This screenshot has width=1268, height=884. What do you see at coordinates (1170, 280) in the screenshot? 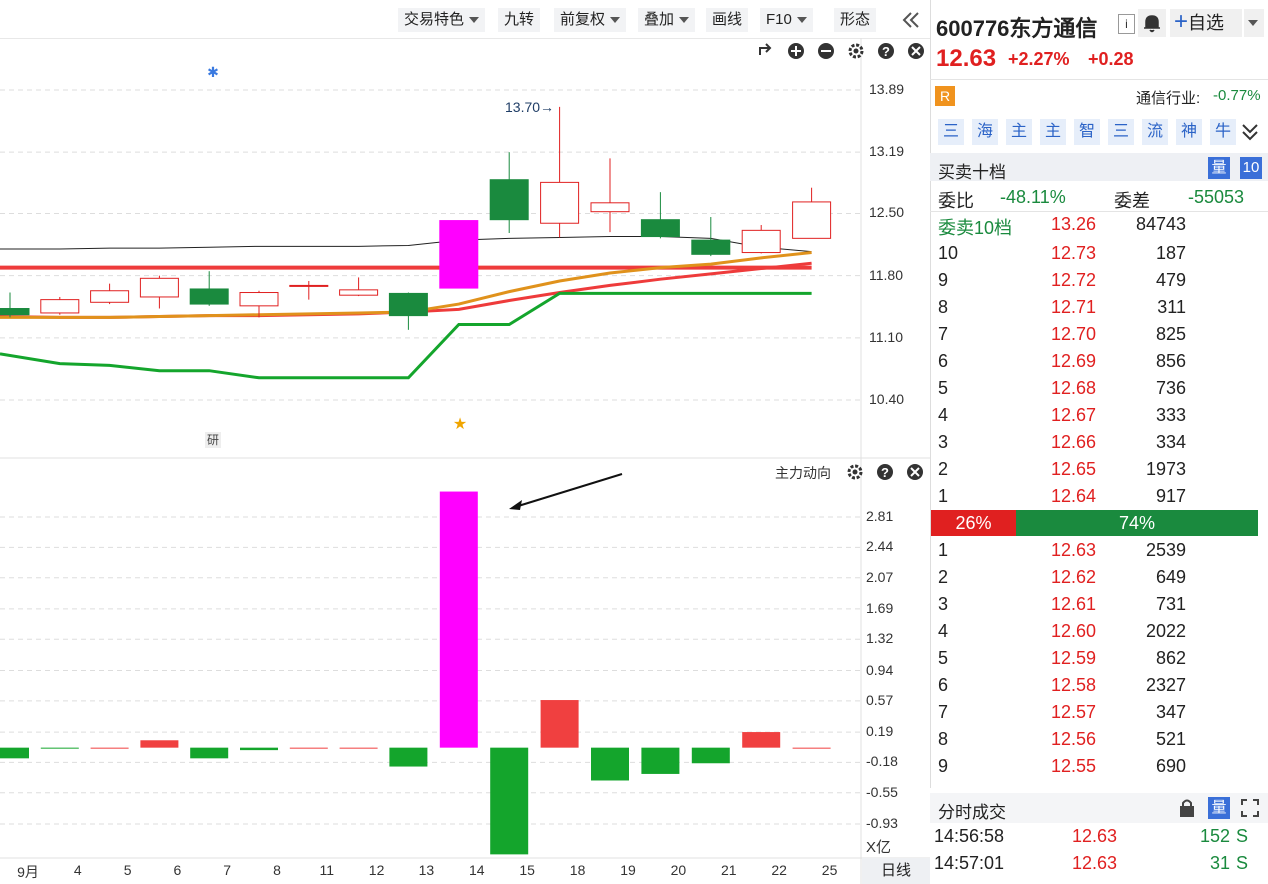
I see `orderbook-vol: 479` at bounding box center [1170, 280].